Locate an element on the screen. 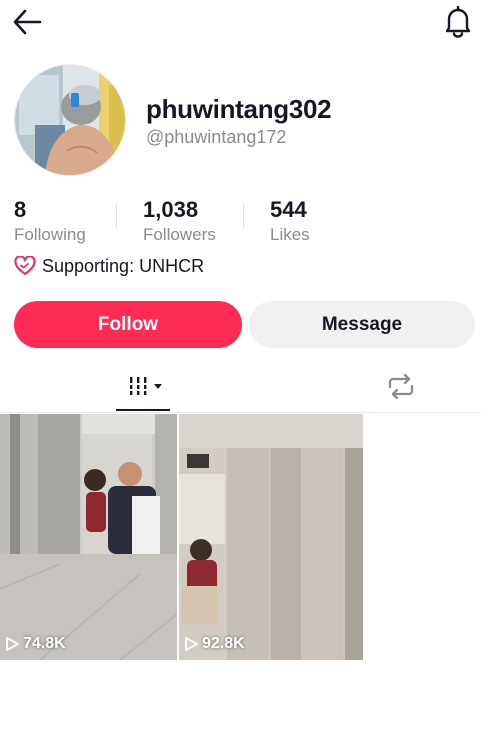 This screenshot has width=481, height=751. stat-followers-value: 1,038 is located at coordinates (171, 209).